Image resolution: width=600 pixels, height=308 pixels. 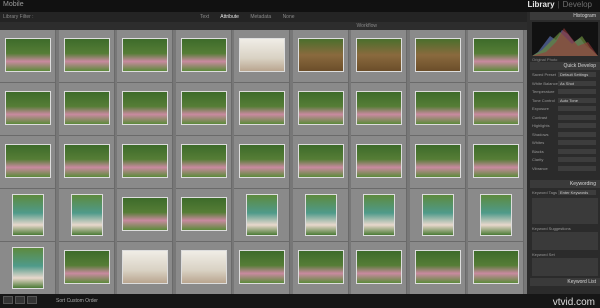 What do you see at coordinates (577, 100) in the screenshot?
I see `quick-develop-value: Auto Tone` at bounding box center [577, 100].